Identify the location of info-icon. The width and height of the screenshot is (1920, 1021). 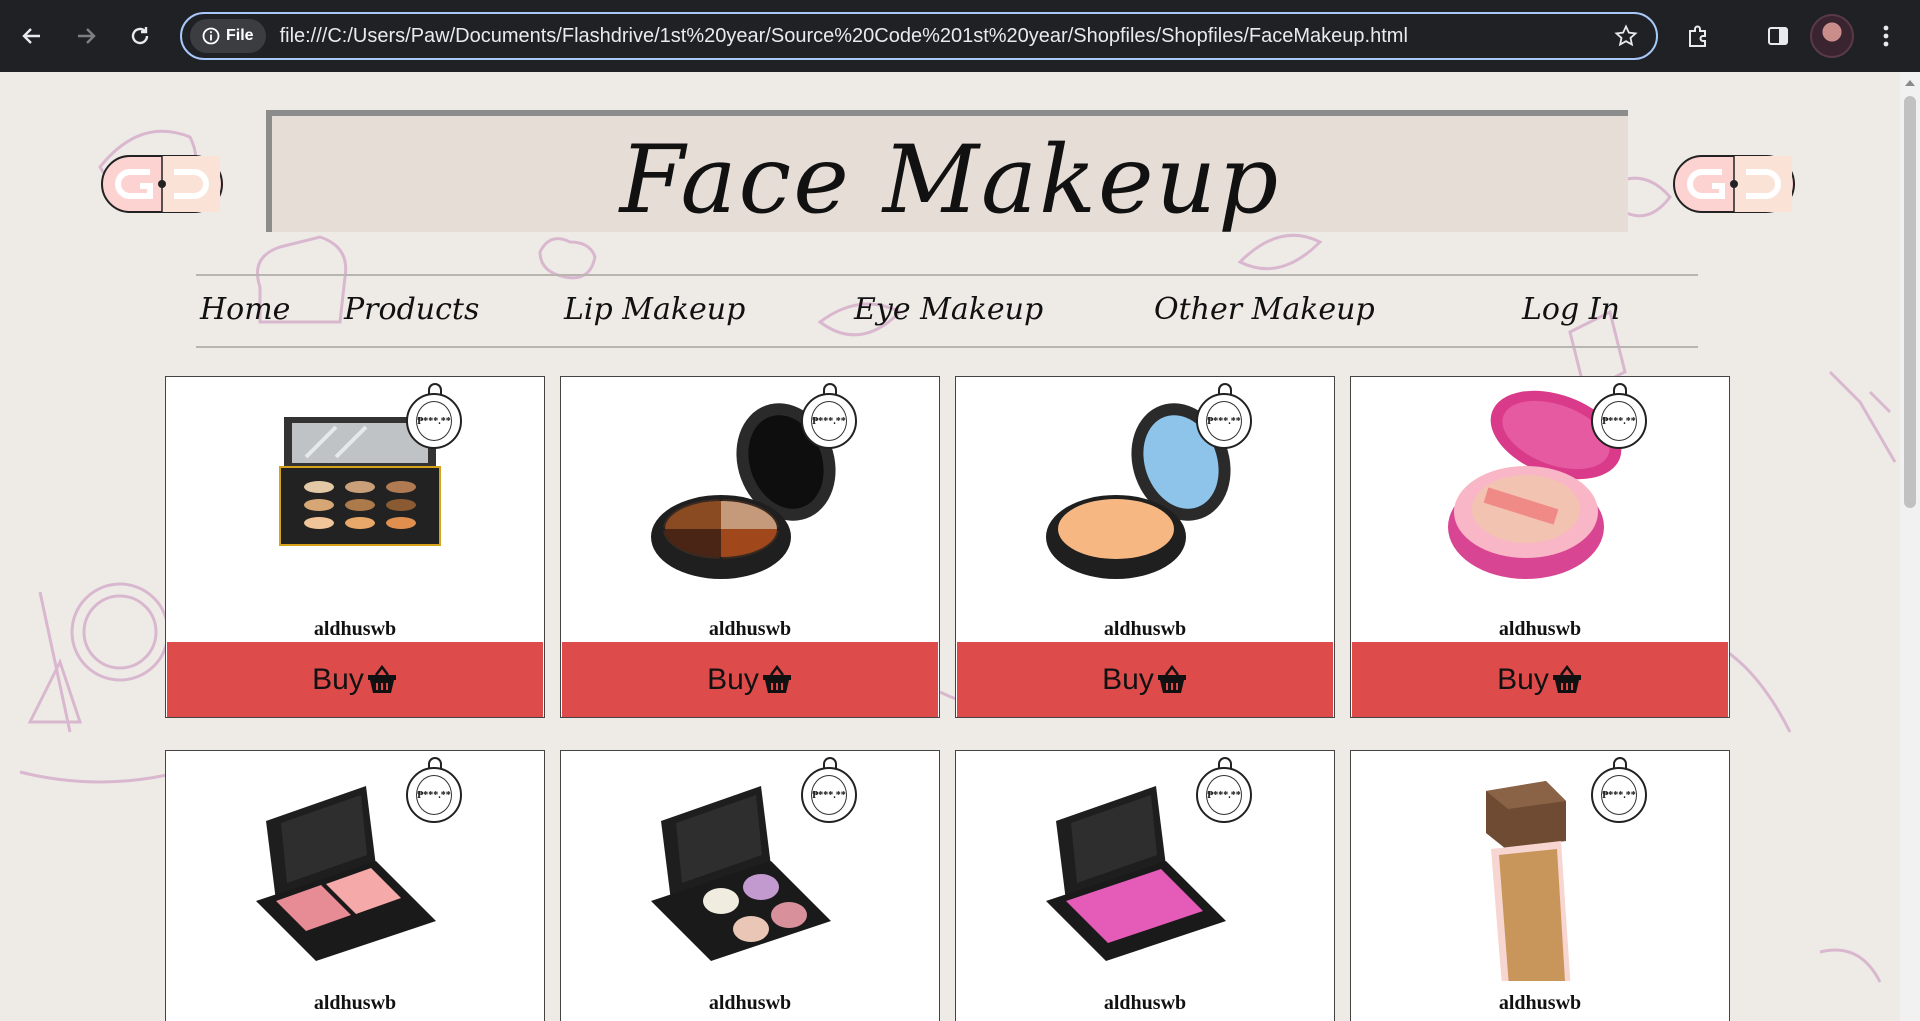
(211, 36).